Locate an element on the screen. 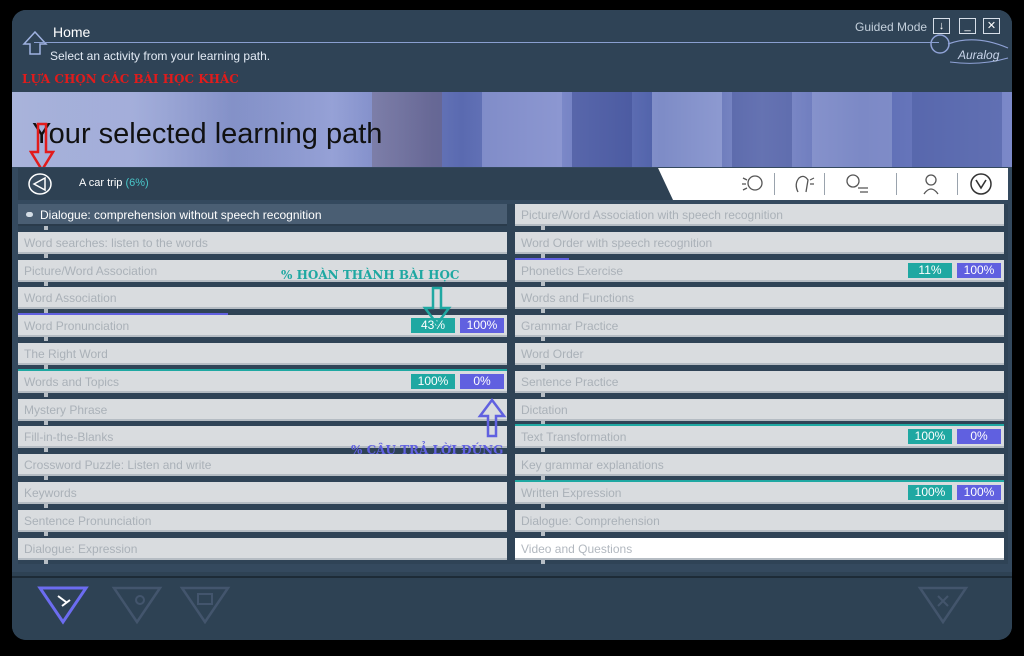  annotation-correct-answers: % CÂU TRẢ LỜI ĐÚNG is located at coordinates (427, 450).